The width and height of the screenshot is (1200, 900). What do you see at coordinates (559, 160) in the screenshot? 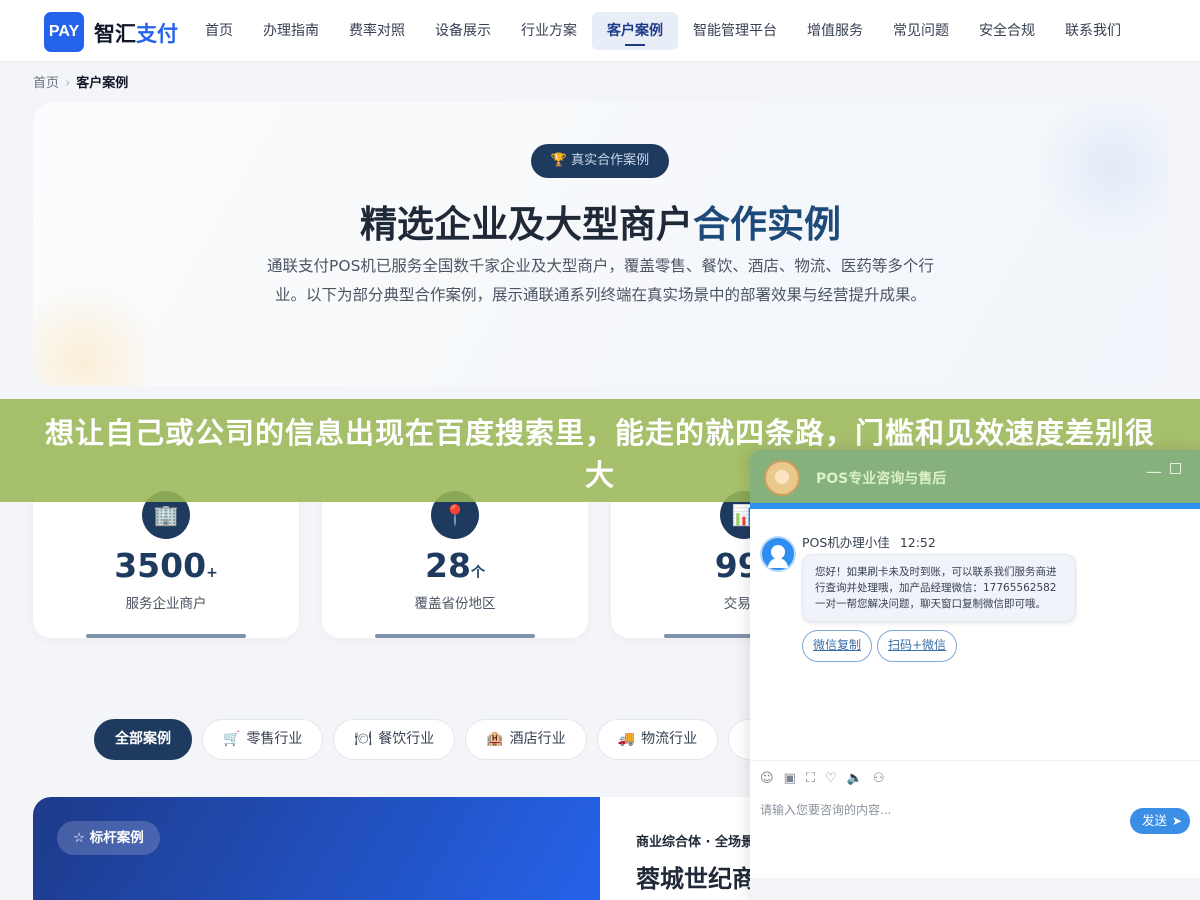
I see `trophy-icon: 🏆` at bounding box center [559, 160].